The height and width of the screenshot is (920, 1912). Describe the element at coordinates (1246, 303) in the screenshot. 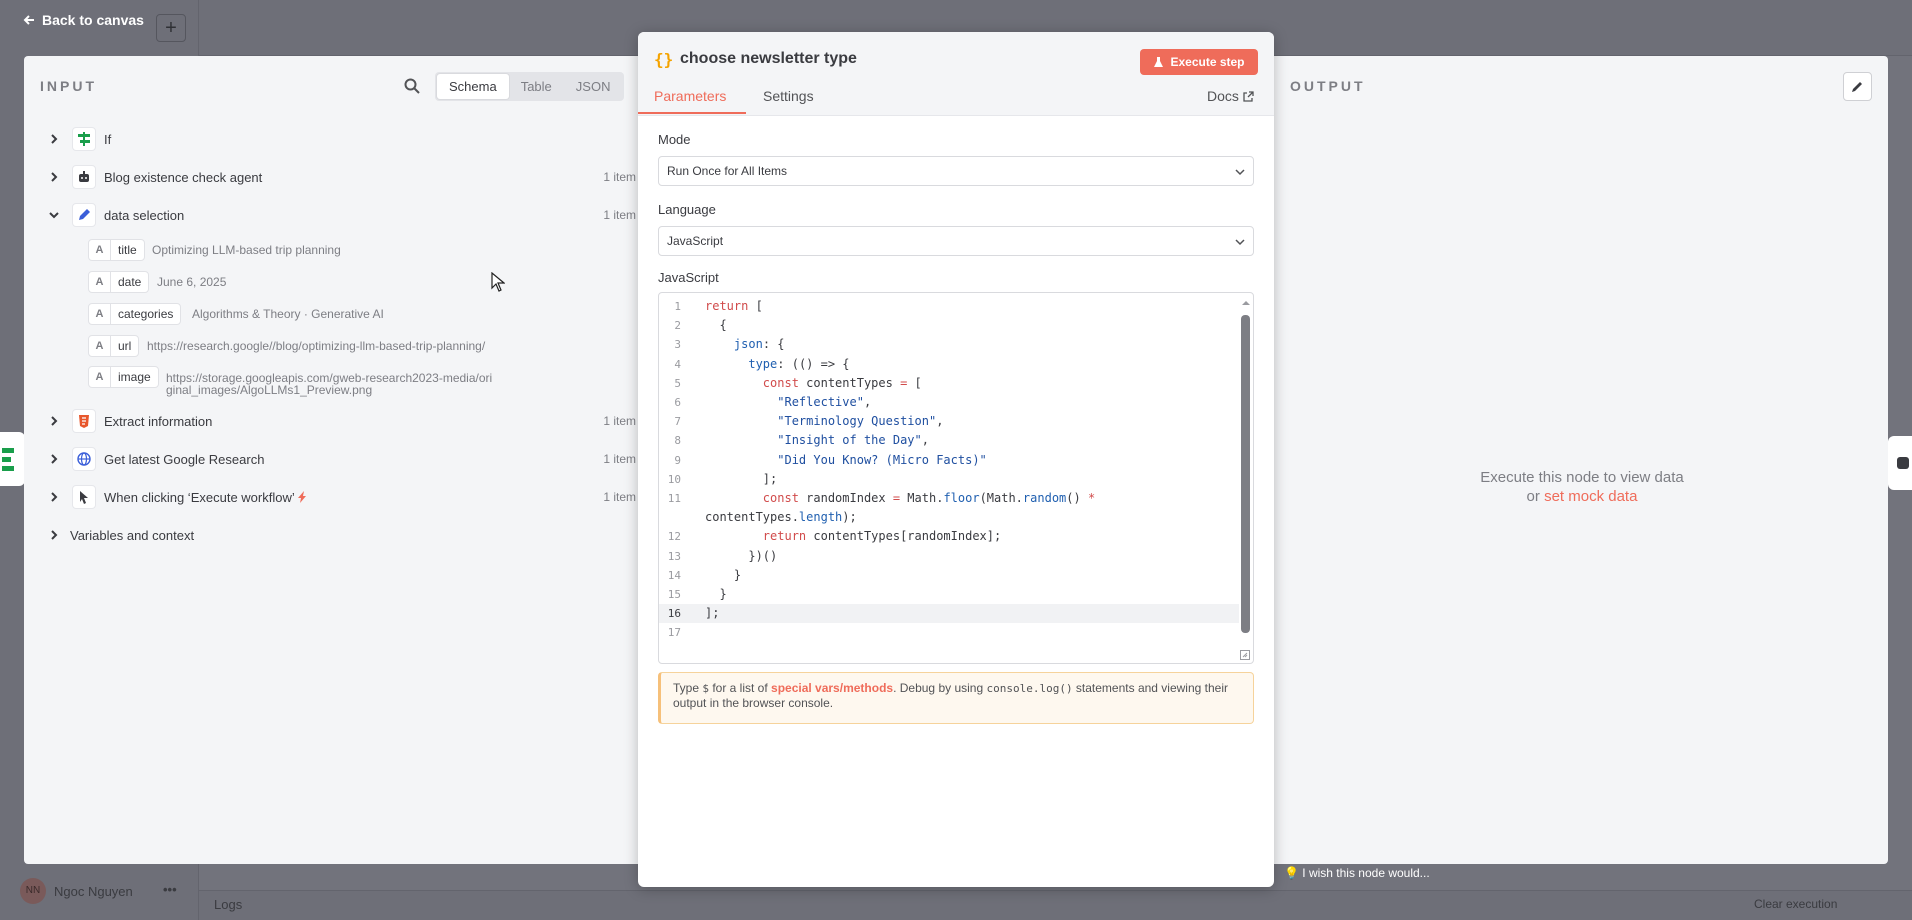

I see `scroll-up-arrow-icon` at that location.